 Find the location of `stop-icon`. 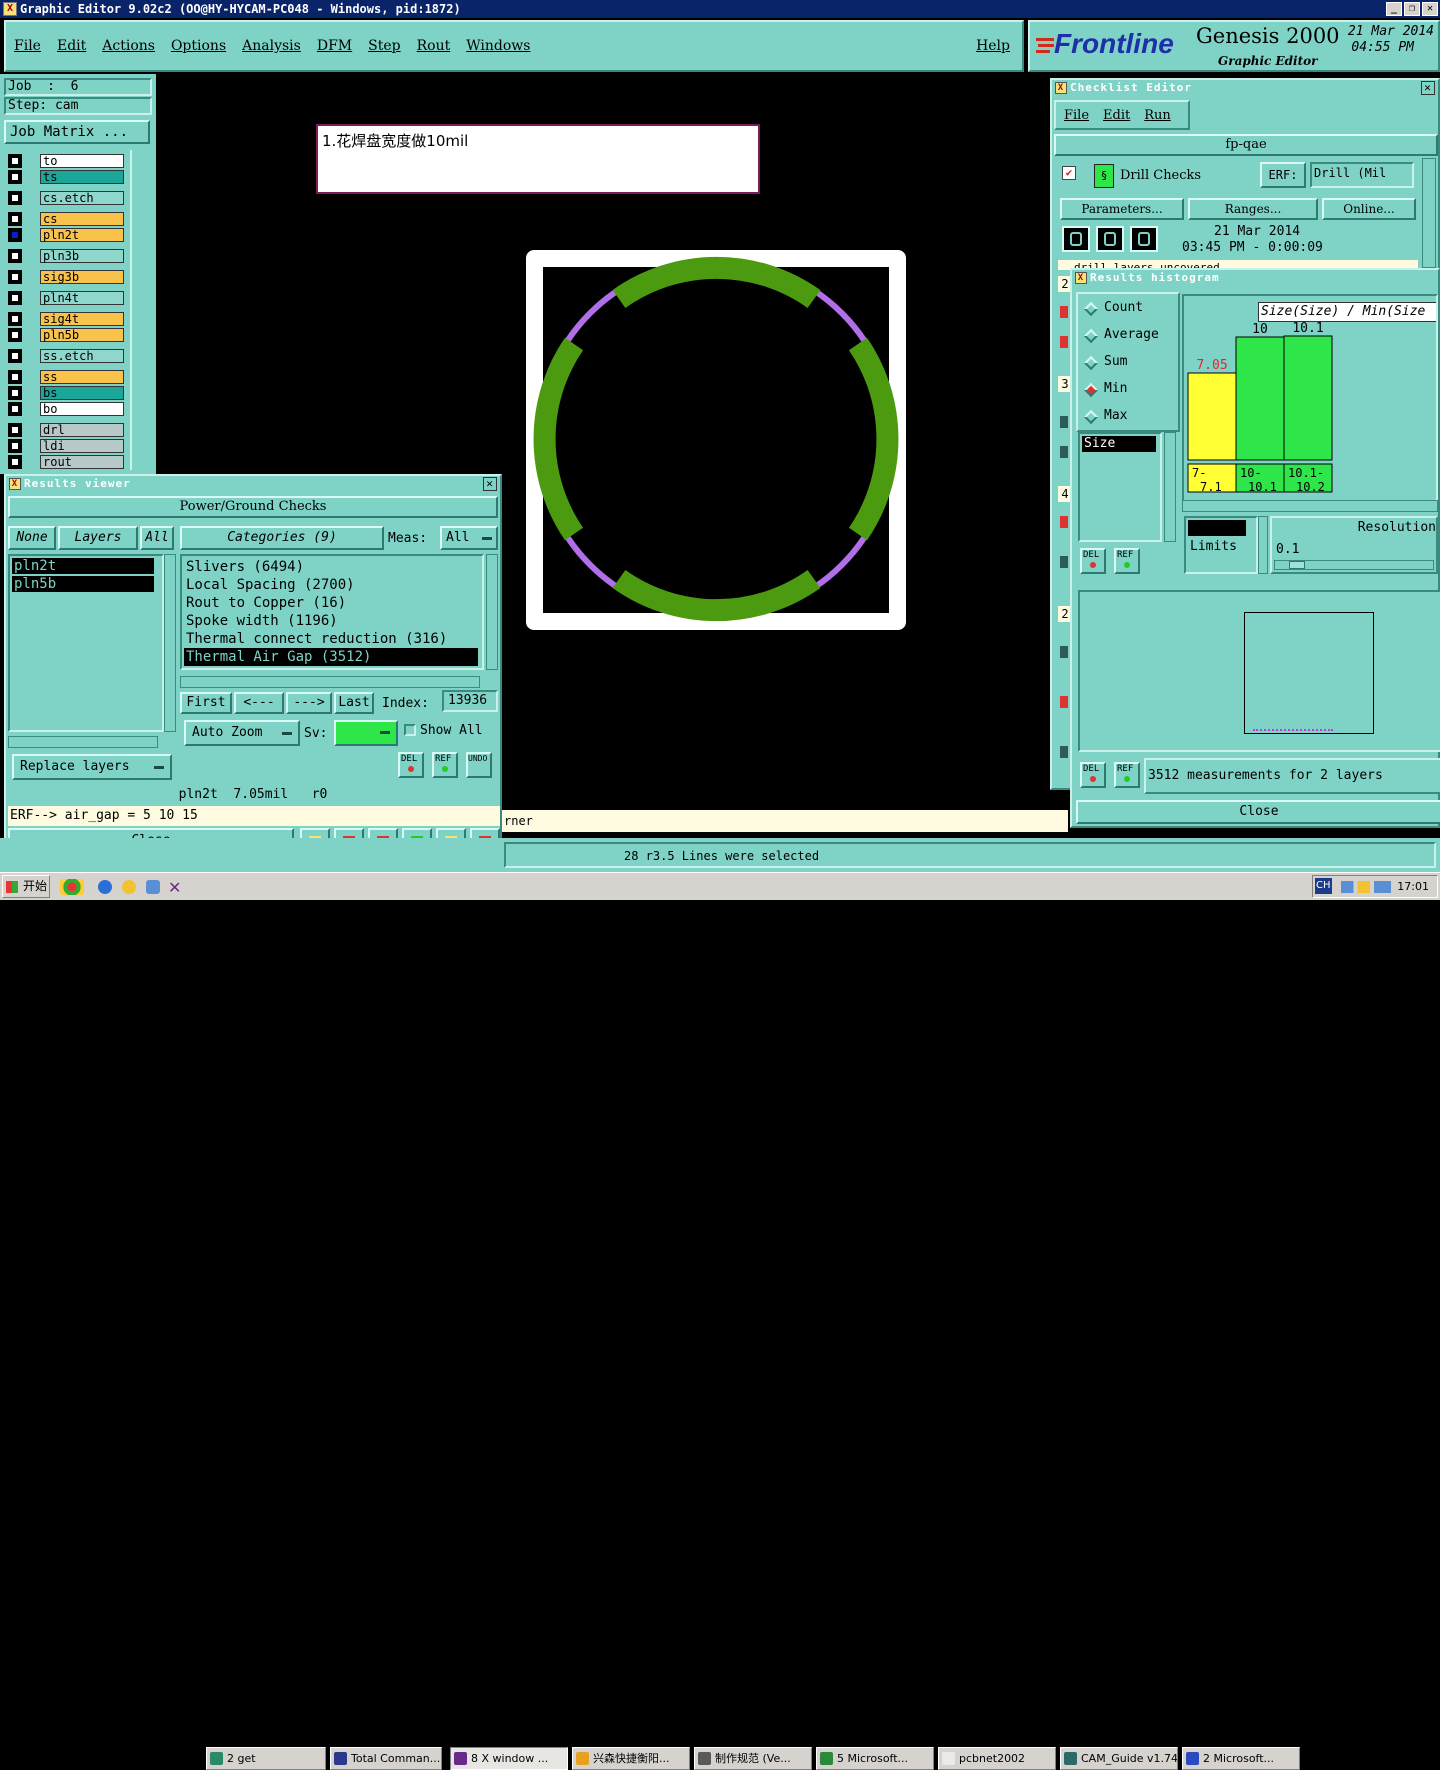

stop-icon is located at coordinates (1144, 239).